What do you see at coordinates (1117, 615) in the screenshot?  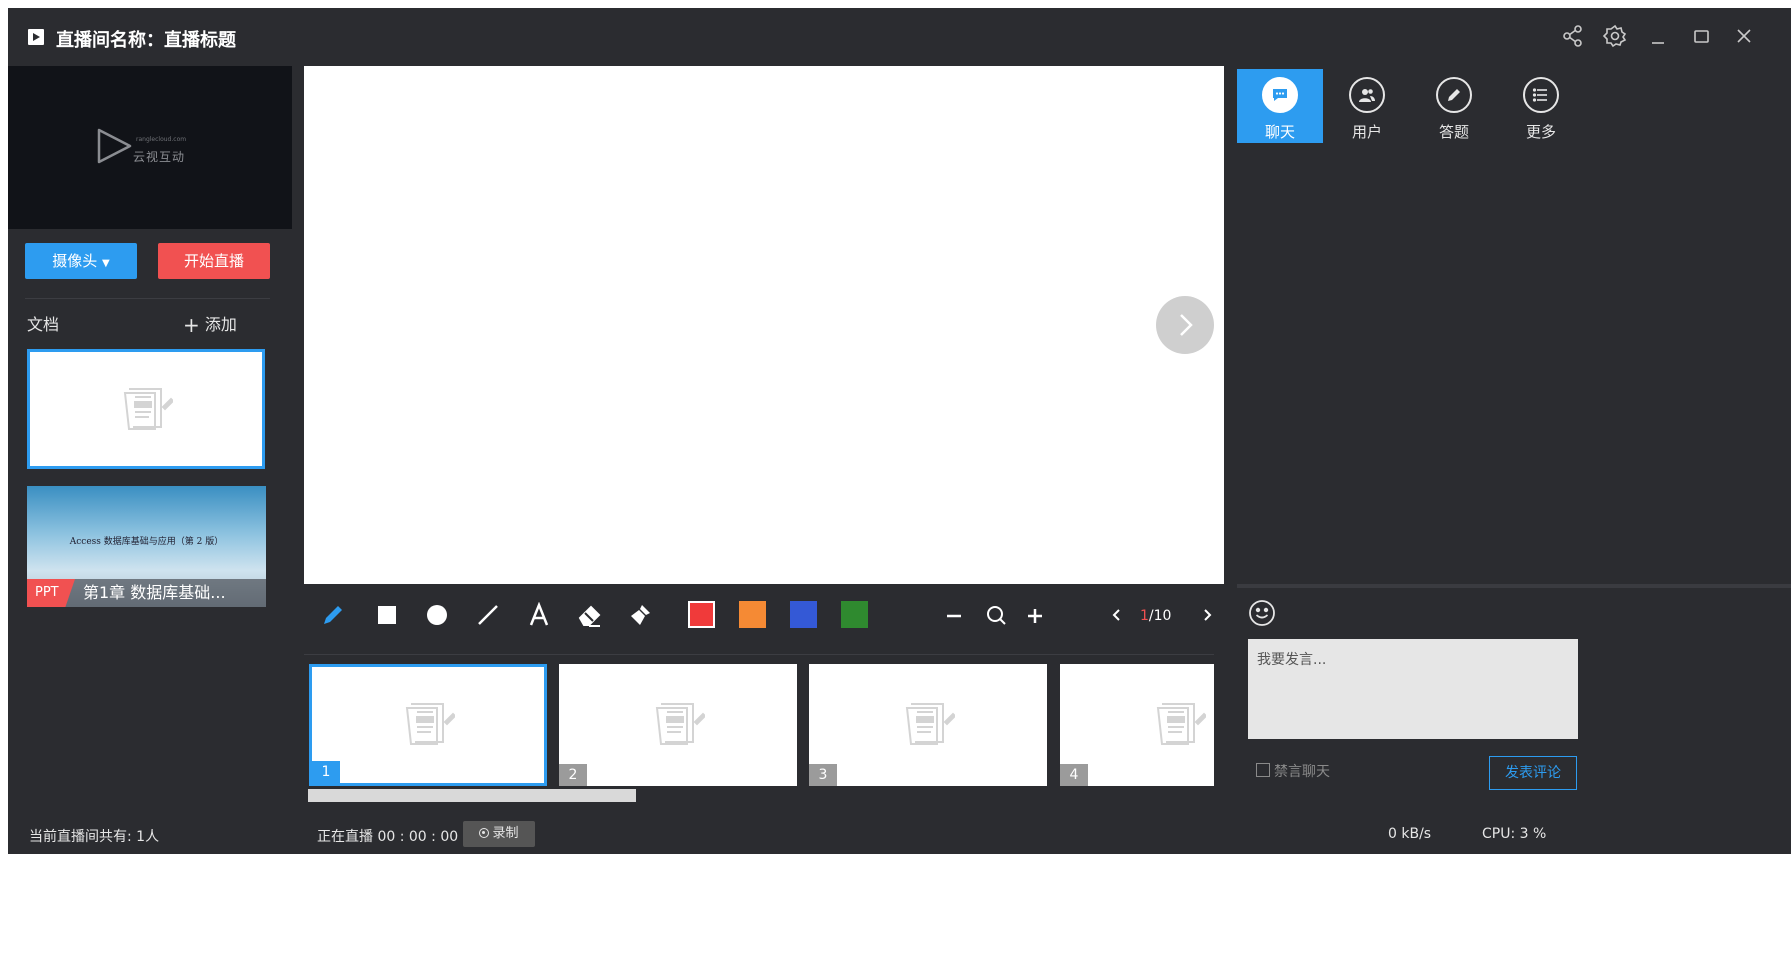 I see `previous-page-icon` at bounding box center [1117, 615].